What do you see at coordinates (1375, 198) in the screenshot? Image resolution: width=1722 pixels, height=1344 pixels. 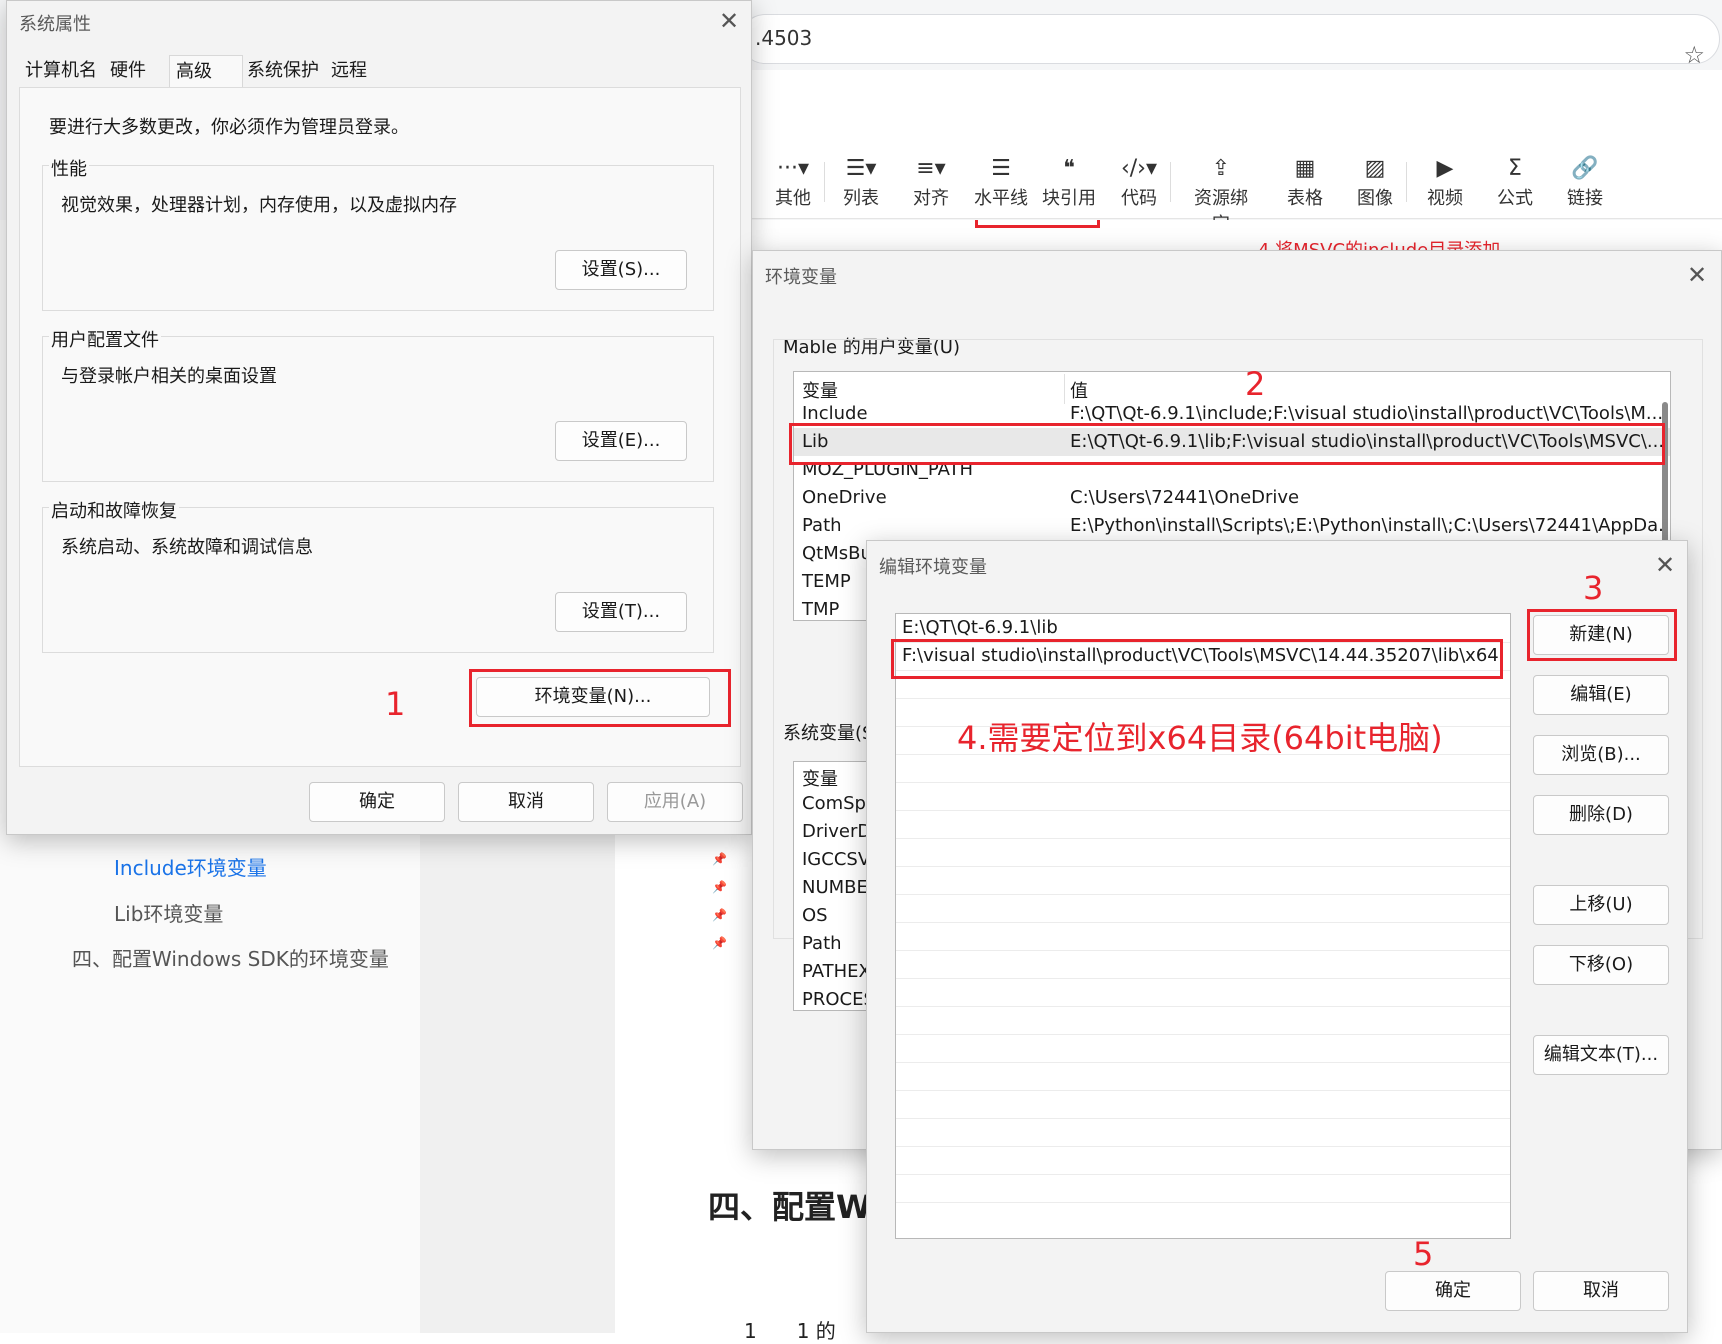 I see `toolbar-label: 图像` at bounding box center [1375, 198].